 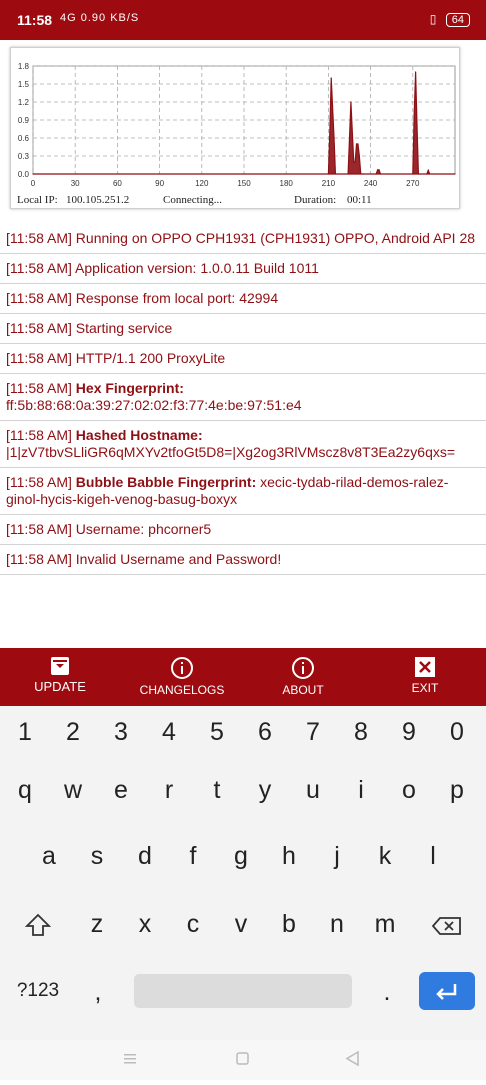 I want to click on key-u: u, so click(x=313, y=790).